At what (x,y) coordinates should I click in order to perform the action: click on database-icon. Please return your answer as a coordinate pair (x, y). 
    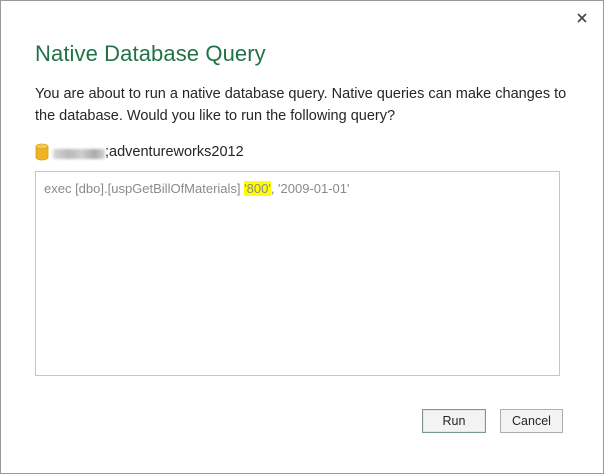
    Looking at the image, I should click on (42, 152).